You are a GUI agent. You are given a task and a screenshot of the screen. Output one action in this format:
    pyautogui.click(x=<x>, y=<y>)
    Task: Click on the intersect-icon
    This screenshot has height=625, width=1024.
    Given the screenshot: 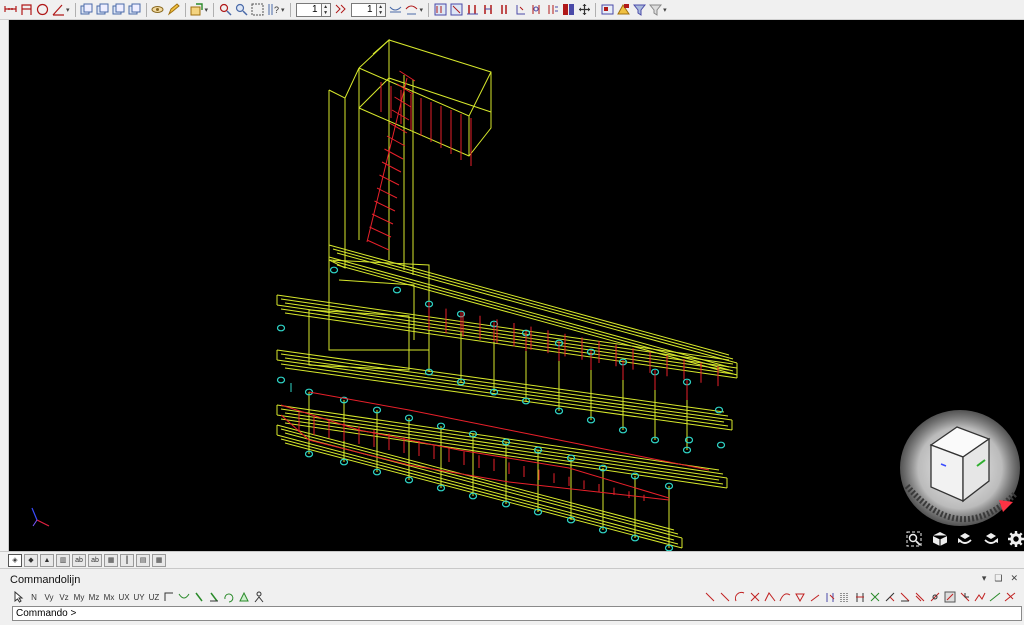 What is the action you would take?
    pyautogui.click(x=875, y=597)
    